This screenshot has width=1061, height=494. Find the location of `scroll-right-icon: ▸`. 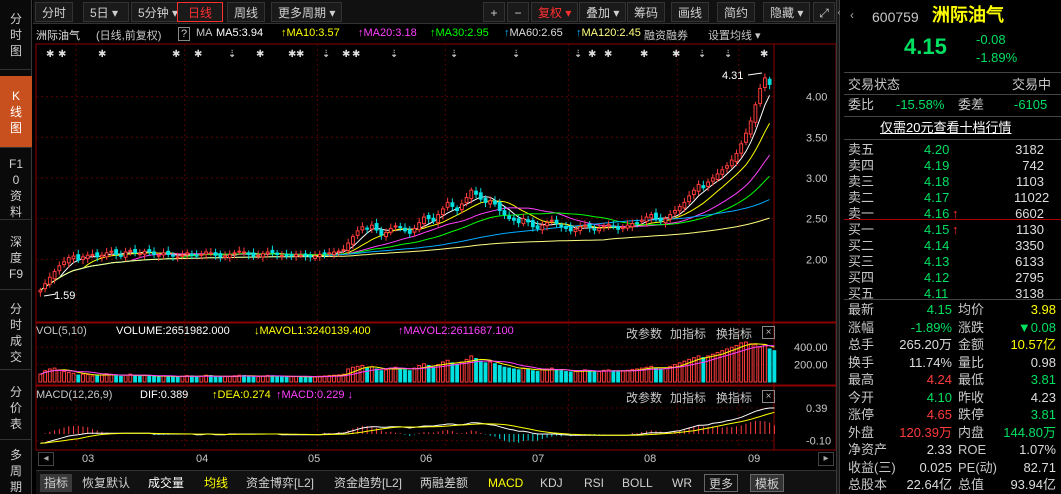

scroll-right-icon: ▸ is located at coordinates (826, 459).